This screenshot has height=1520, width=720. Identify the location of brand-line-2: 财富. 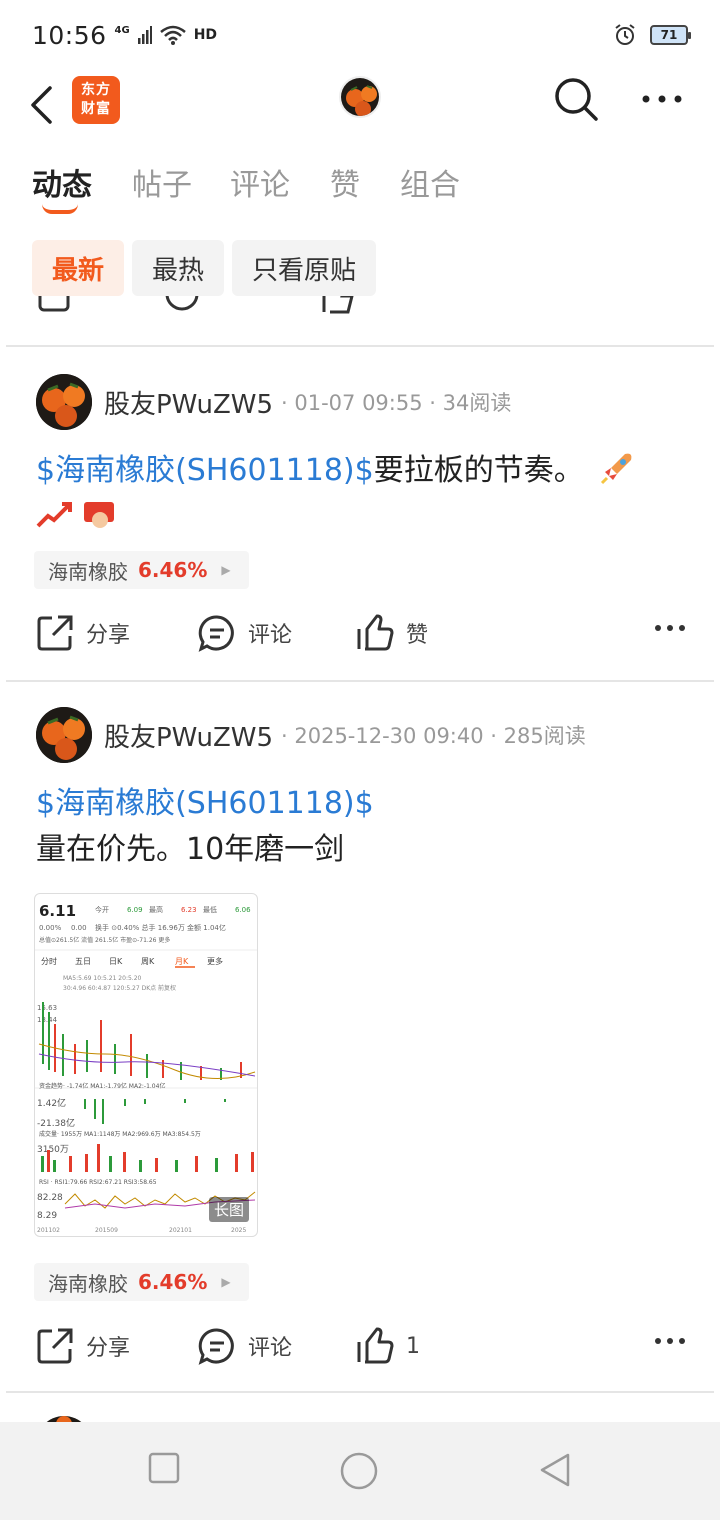
(96, 109).